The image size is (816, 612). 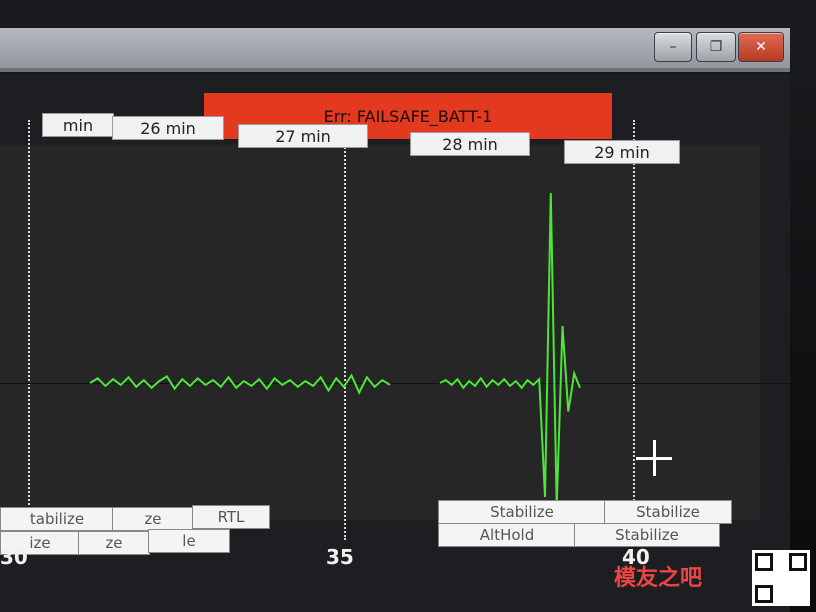 I want to click on x-axis-tick: 30, so click(x=14, y=557).